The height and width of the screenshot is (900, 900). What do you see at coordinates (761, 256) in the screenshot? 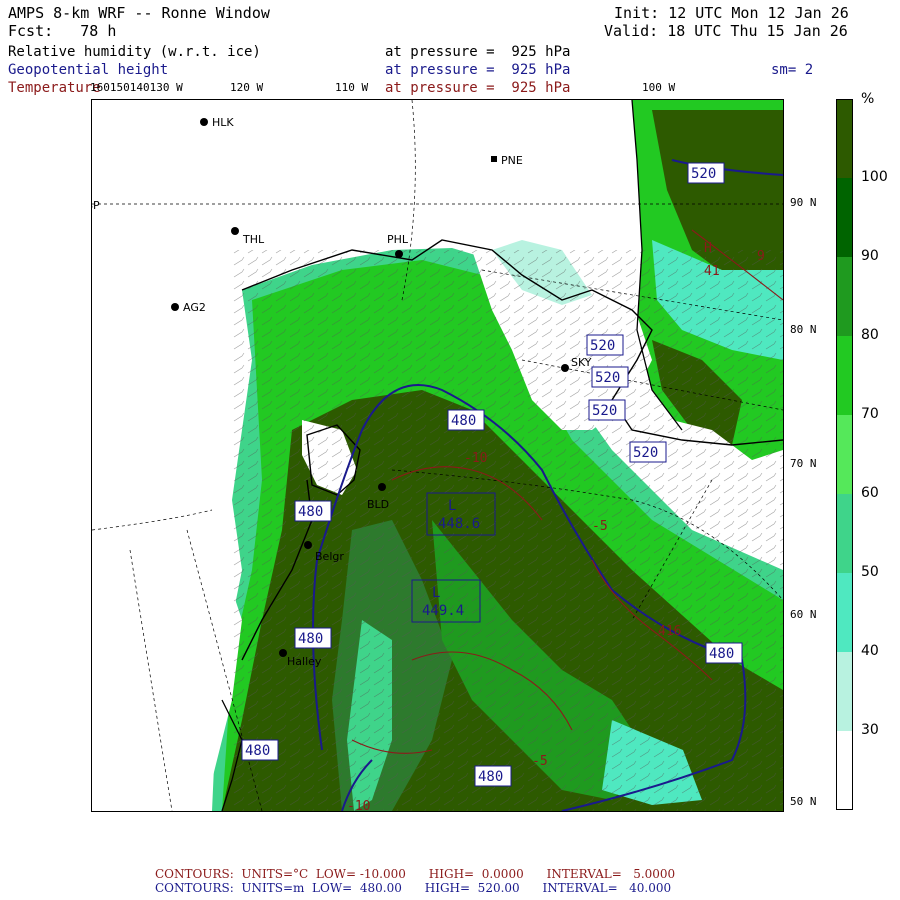
I see `contour-value: 9` at bounding box center [761, 256].